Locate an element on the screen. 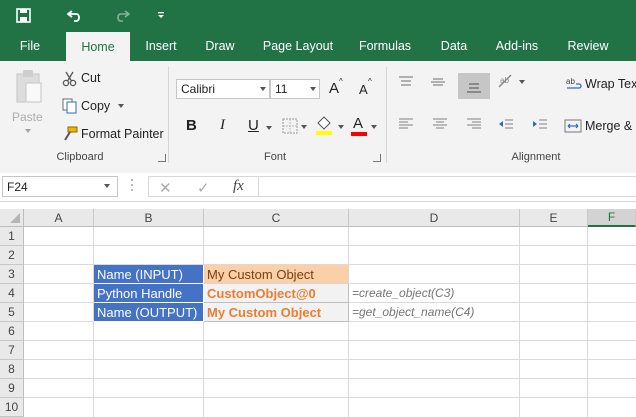 This screenshot has height=417, width=636. tab-data: Data is located at coordinates (454, 45).